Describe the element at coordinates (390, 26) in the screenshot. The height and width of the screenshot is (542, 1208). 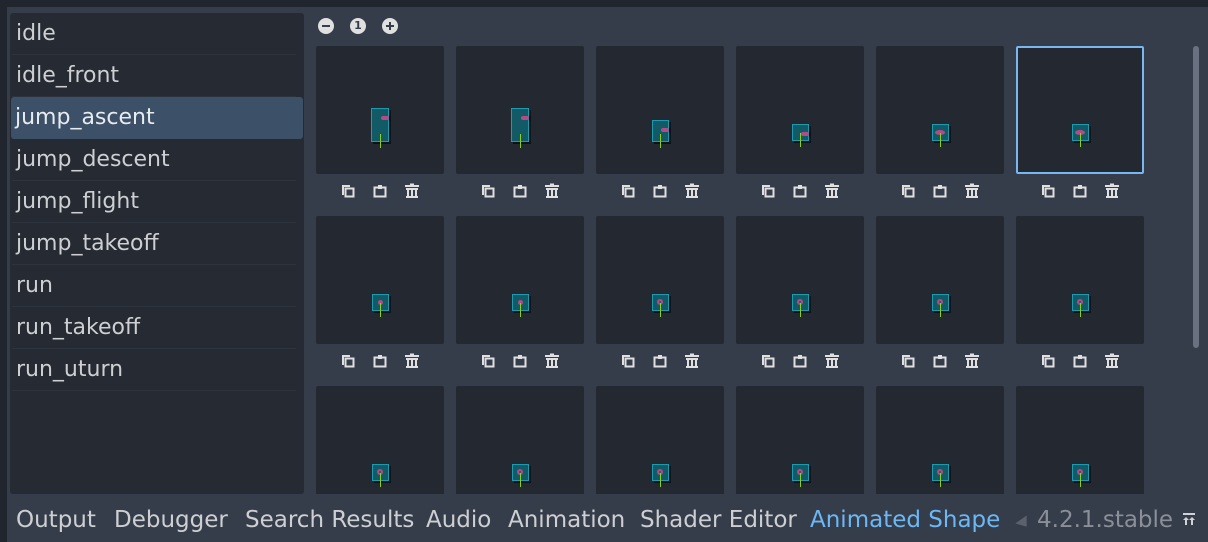
I see `zoom-in-button` at that location.